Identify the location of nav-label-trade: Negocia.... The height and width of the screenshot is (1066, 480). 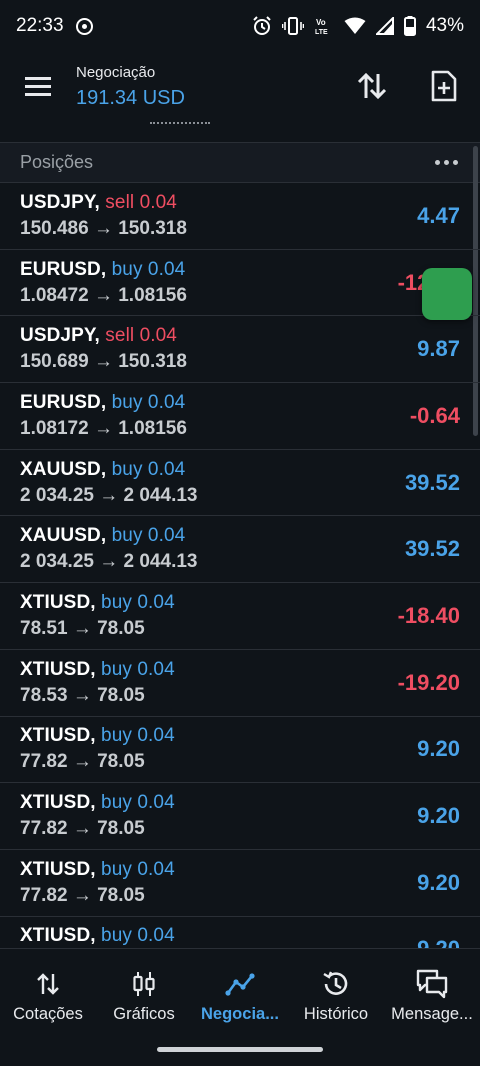
(240, 1014).